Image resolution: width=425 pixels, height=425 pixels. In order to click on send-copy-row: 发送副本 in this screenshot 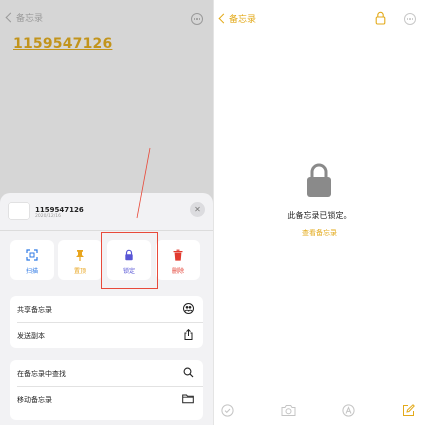, I will do `click(106, 335)`.